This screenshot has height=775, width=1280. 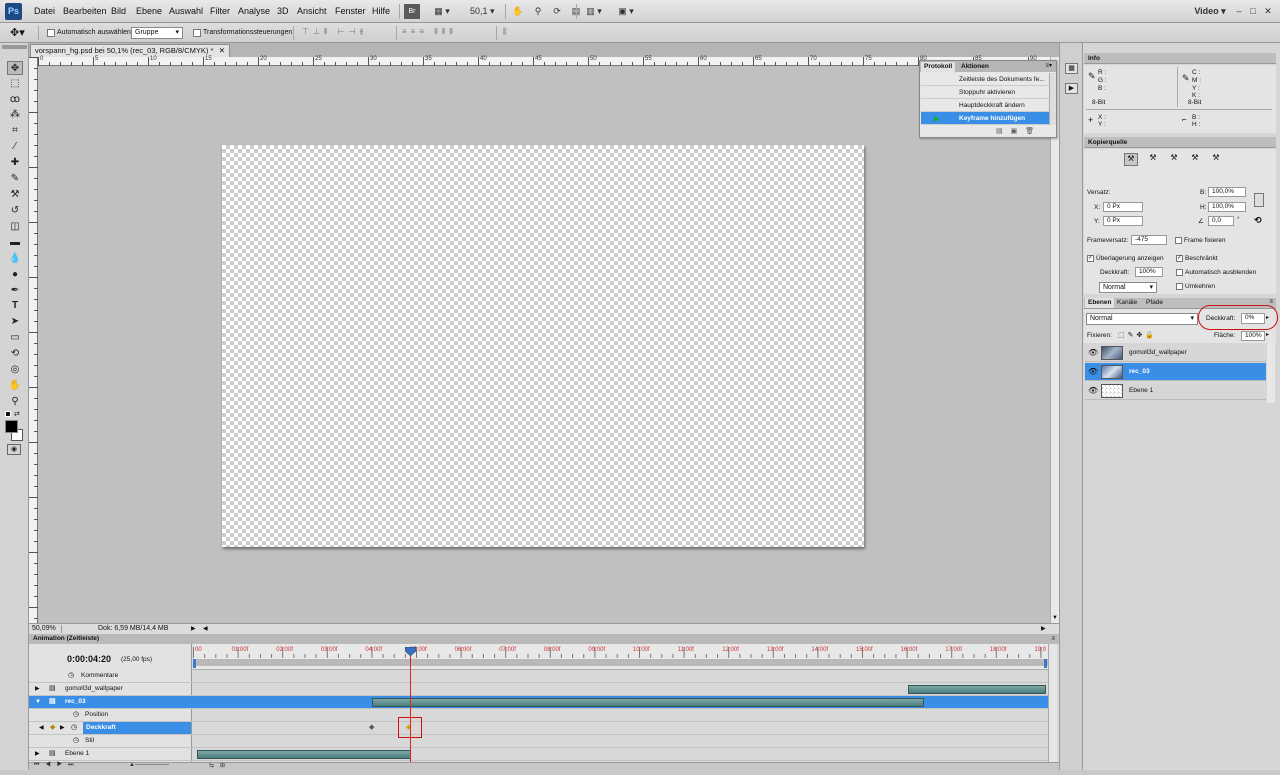 I want to click on history-panel-buttons: ▤▣🗑, so click(x=1019, y=131).